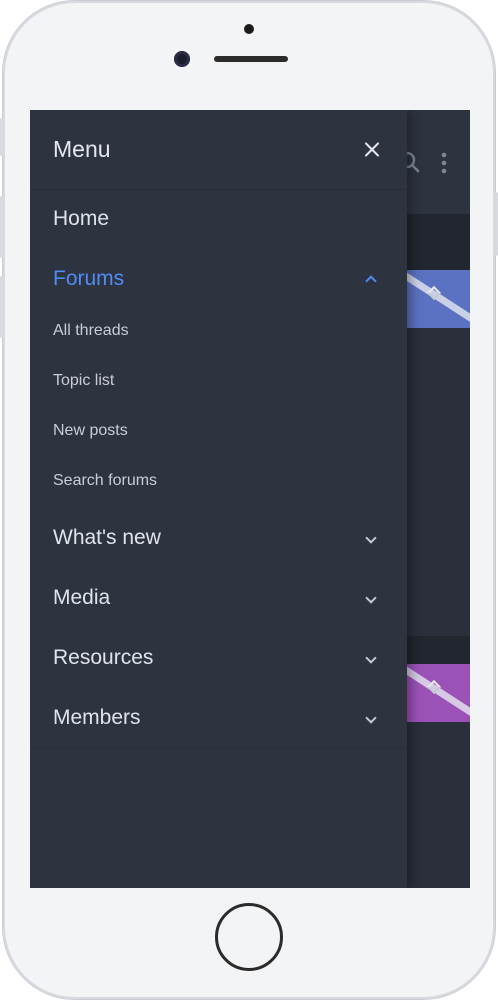 This screenshot has height=1002, width=498. I want to click on phone-volume-down, so click(2, 307).